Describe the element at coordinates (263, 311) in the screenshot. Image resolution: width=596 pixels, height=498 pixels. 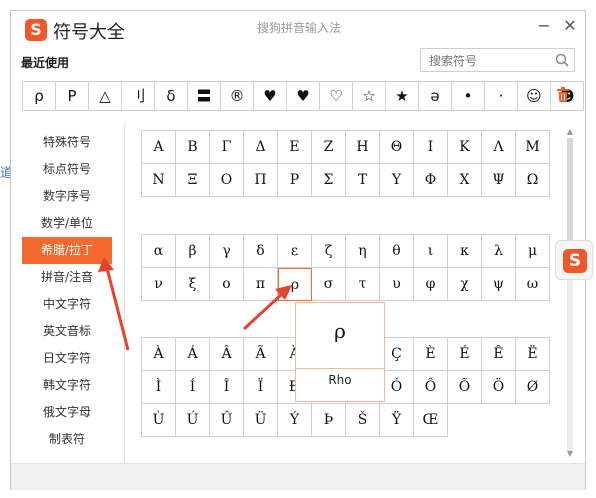
I see `arrow-to-rho` at that location.